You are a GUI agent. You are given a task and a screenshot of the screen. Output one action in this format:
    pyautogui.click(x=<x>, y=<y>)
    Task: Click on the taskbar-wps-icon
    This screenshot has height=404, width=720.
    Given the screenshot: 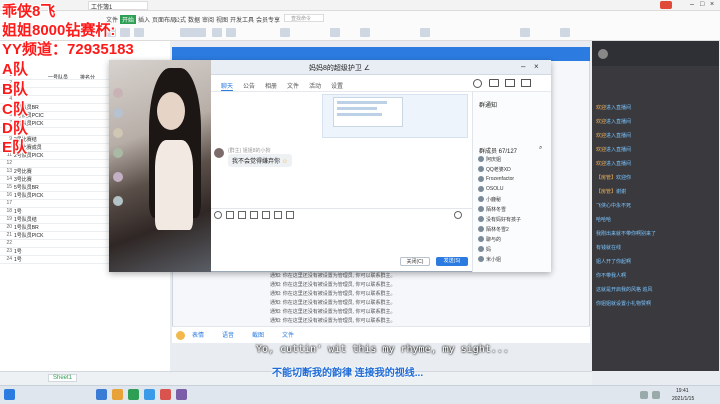 What is the action you would take?
    pyautogui.click(x=133, y=394)
    